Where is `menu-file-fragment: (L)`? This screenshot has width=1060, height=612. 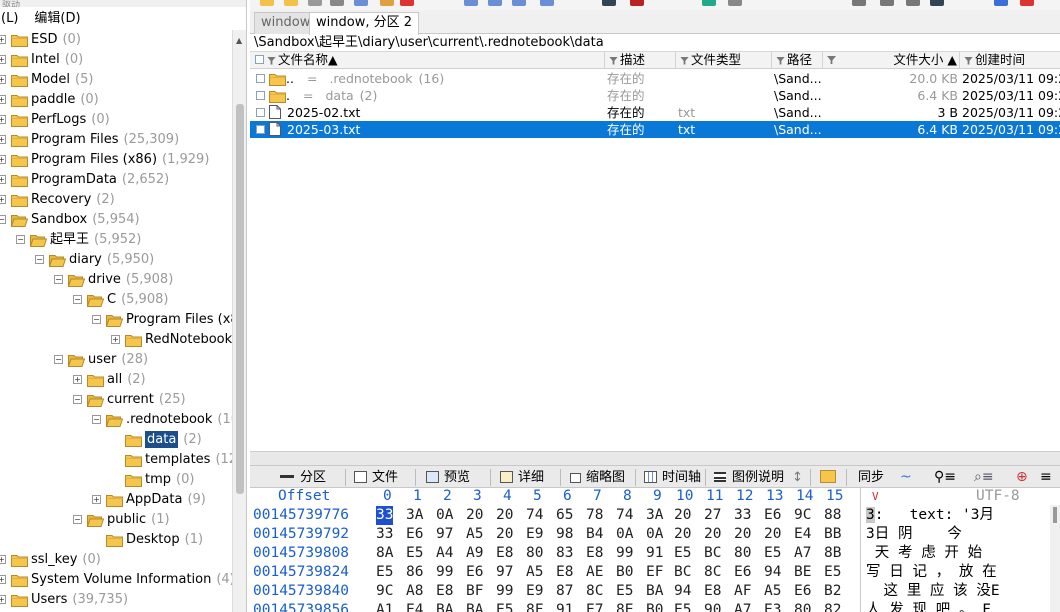
menu-file-fragment: (L) is located at coordinates (9, 19).